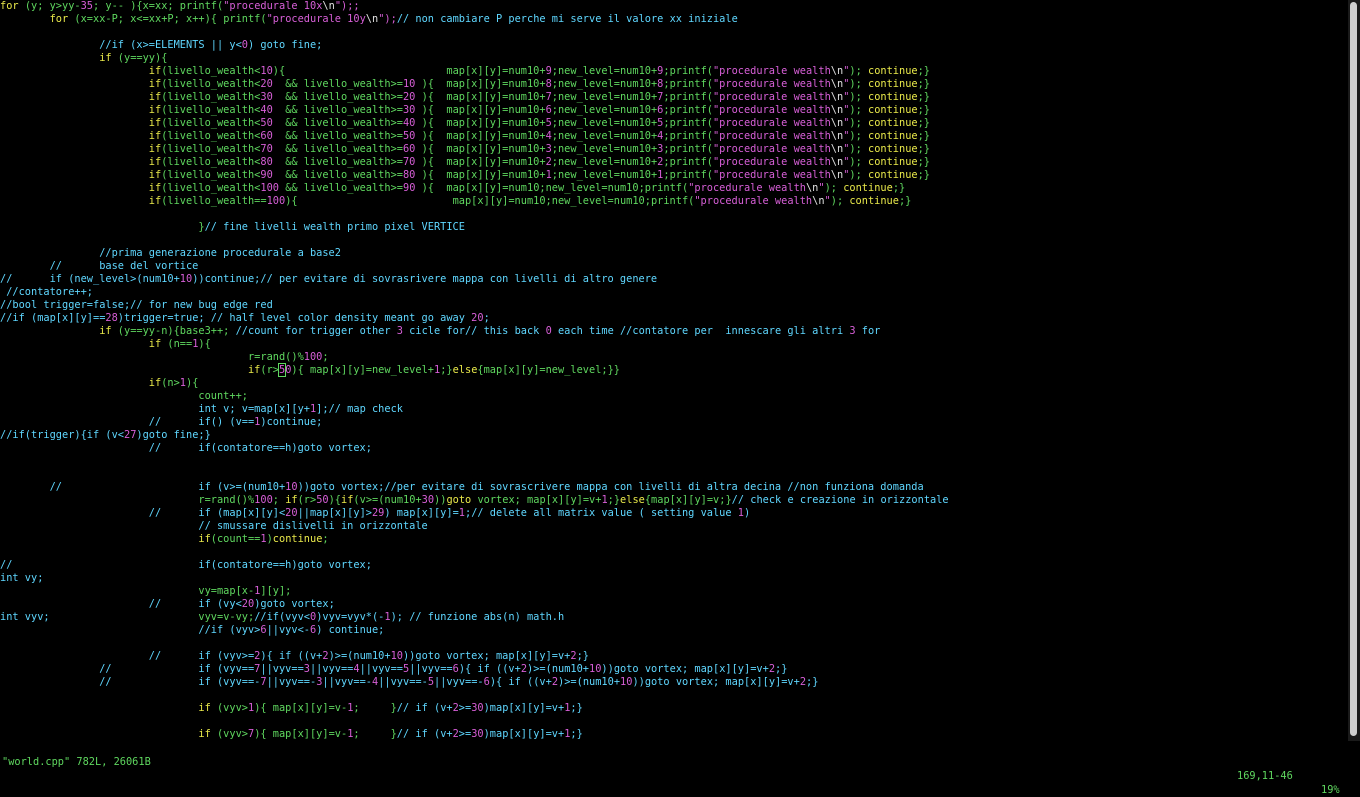  I want to click on code-token: )goto vortex;, so click(294, 604).